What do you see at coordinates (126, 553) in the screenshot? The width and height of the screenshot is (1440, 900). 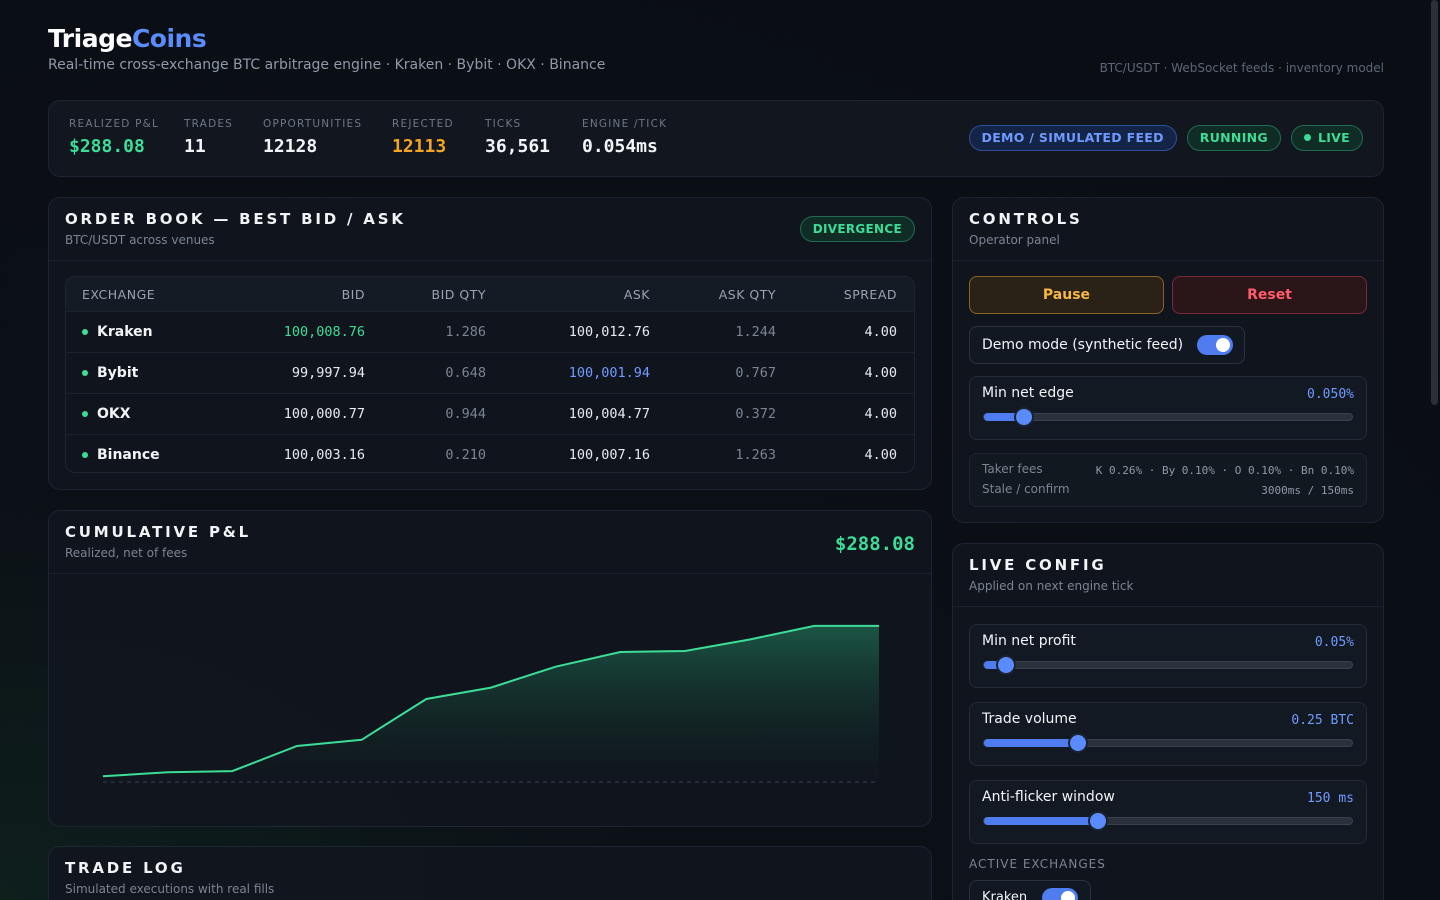 I see `pnl-subtitle: Realized, net of fees` at bounding box center [126, 553].